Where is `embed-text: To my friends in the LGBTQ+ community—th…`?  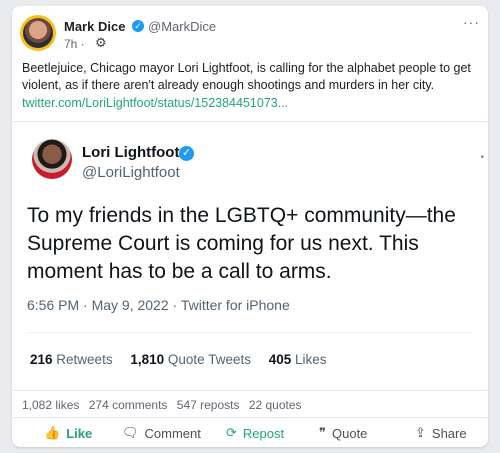
embed-text: To my friends in the LGBTQ+ community—th… is located at coordinates (241, 243).